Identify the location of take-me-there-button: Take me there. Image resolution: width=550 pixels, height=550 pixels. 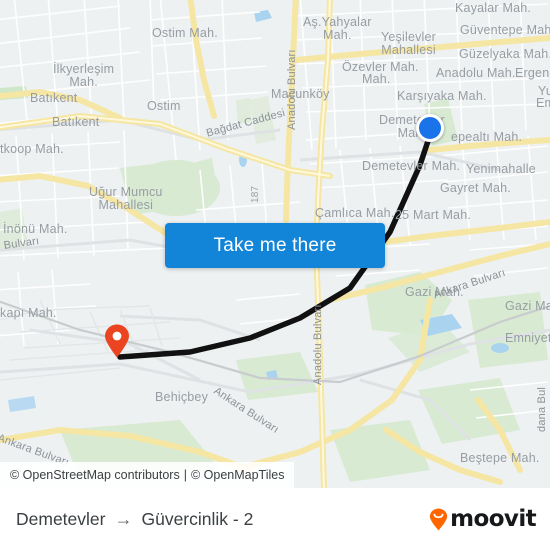
(275, 245).